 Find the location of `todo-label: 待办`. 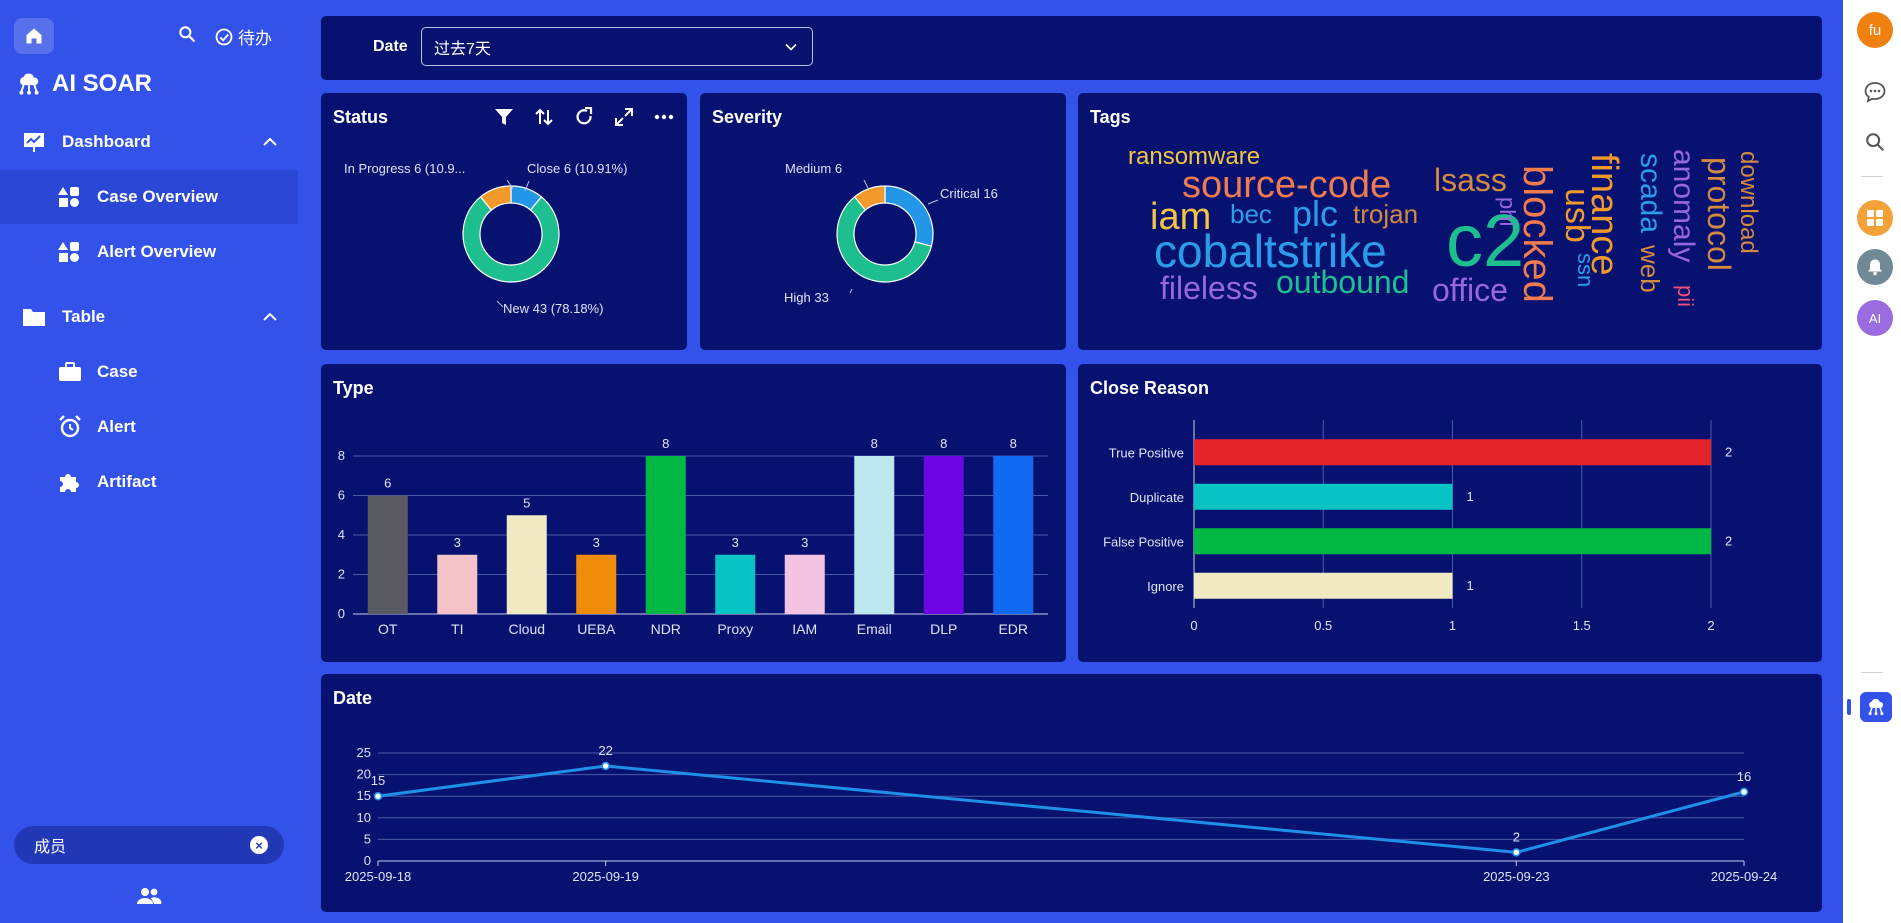

todo-label: 待办 is located at coordinates (255, 38).